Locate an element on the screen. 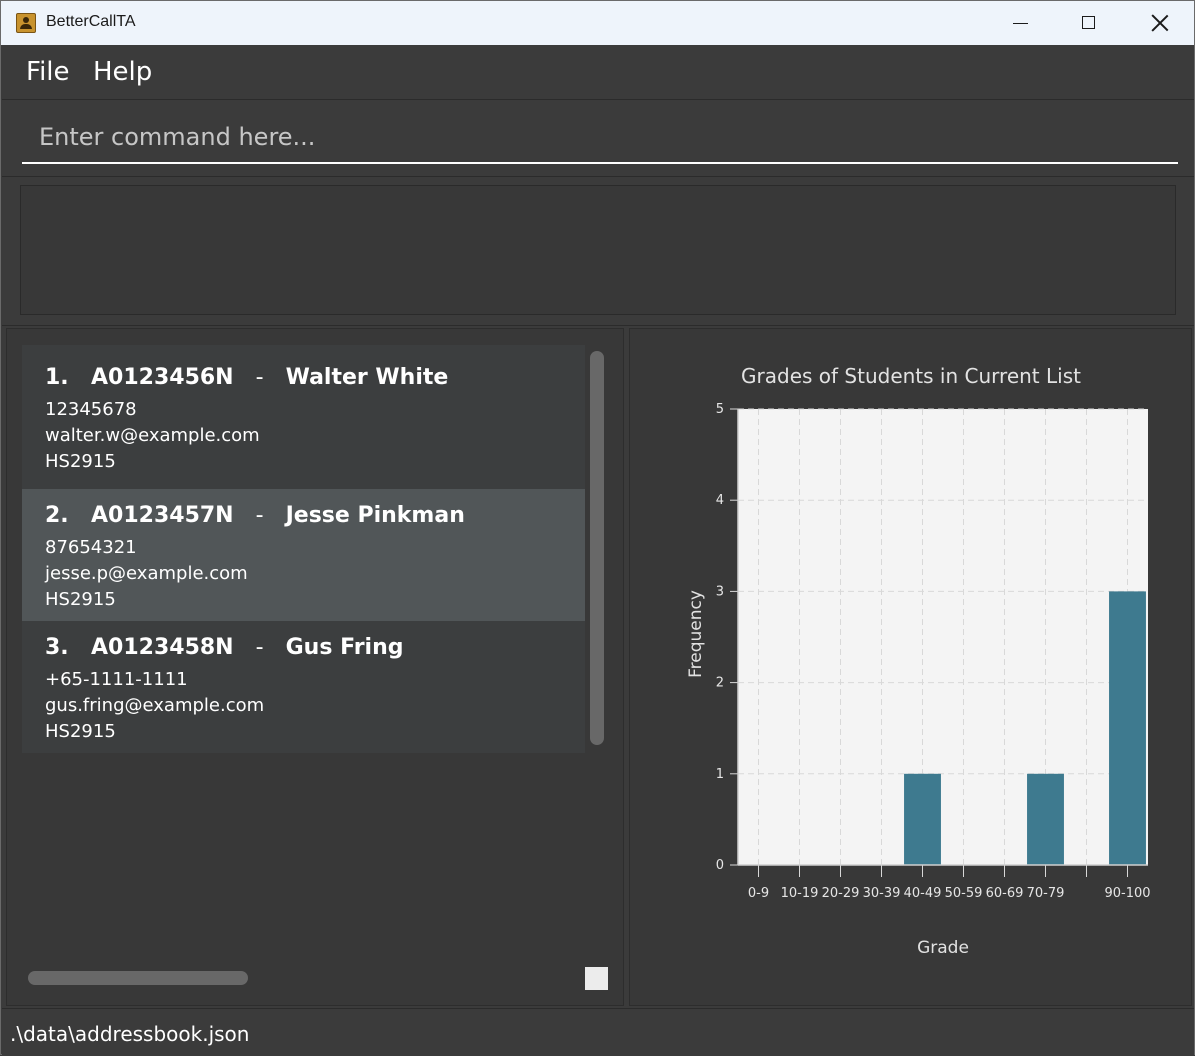 The width and height of the screenshot is (1195, 1056). card-index: 2. is located at coordinates (57, 515).